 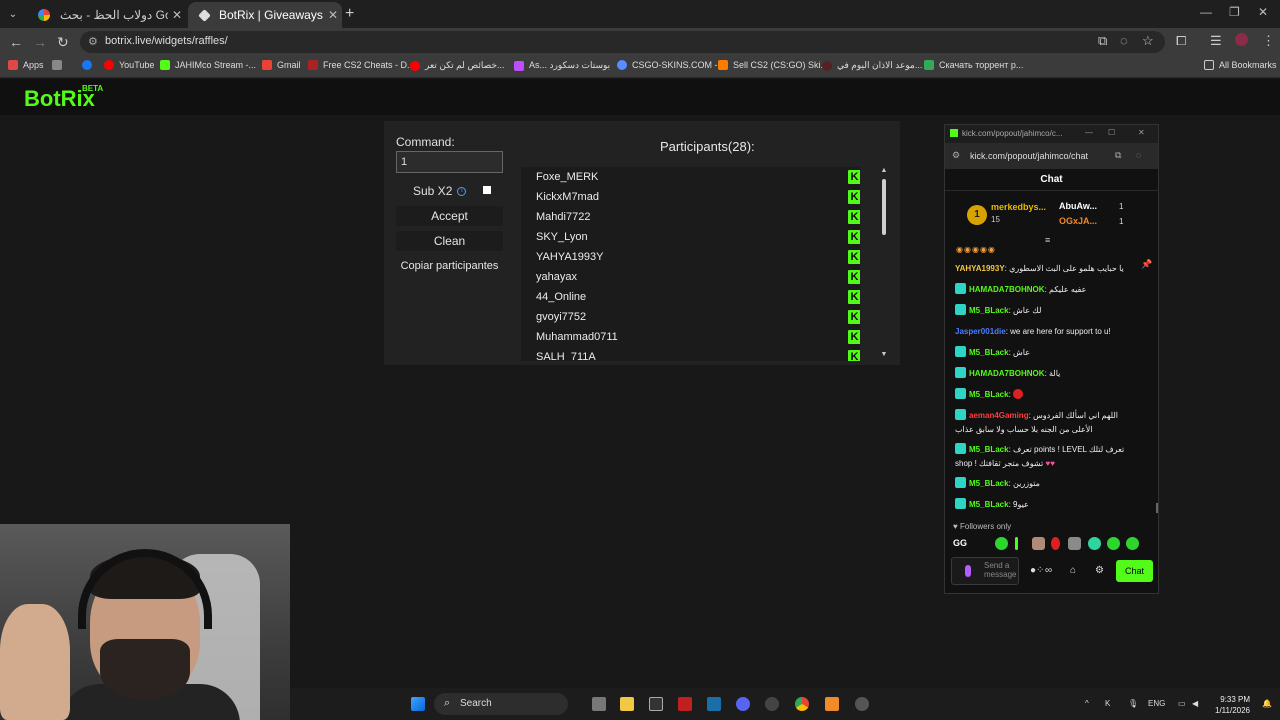 What do you see at coordinates (1240, 65) in the screenshot?
I see `bookmark-all: All Bookmarks` at bounding box center [1240, 65].